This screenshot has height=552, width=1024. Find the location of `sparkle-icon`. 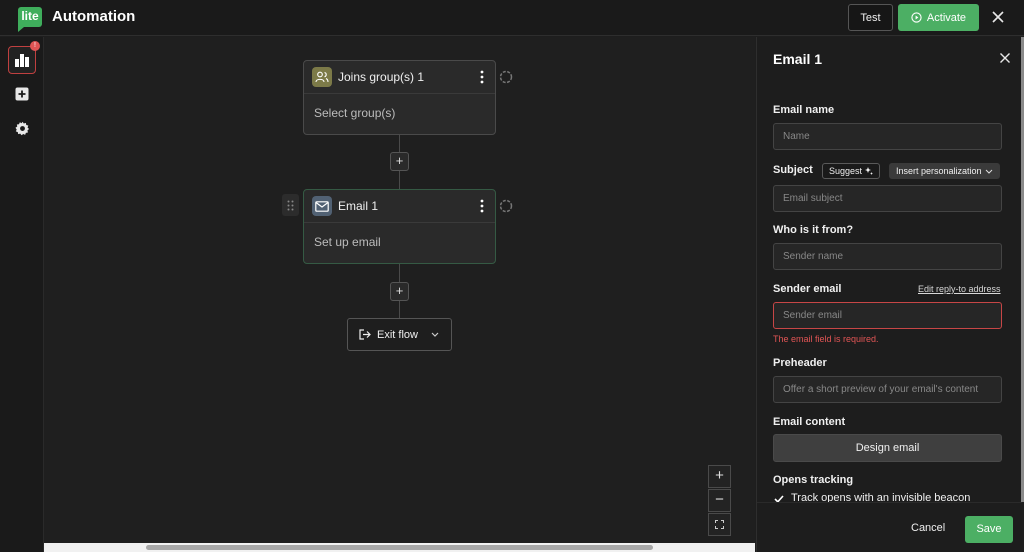

sparkle-icon is located at coordinates (869, 171).